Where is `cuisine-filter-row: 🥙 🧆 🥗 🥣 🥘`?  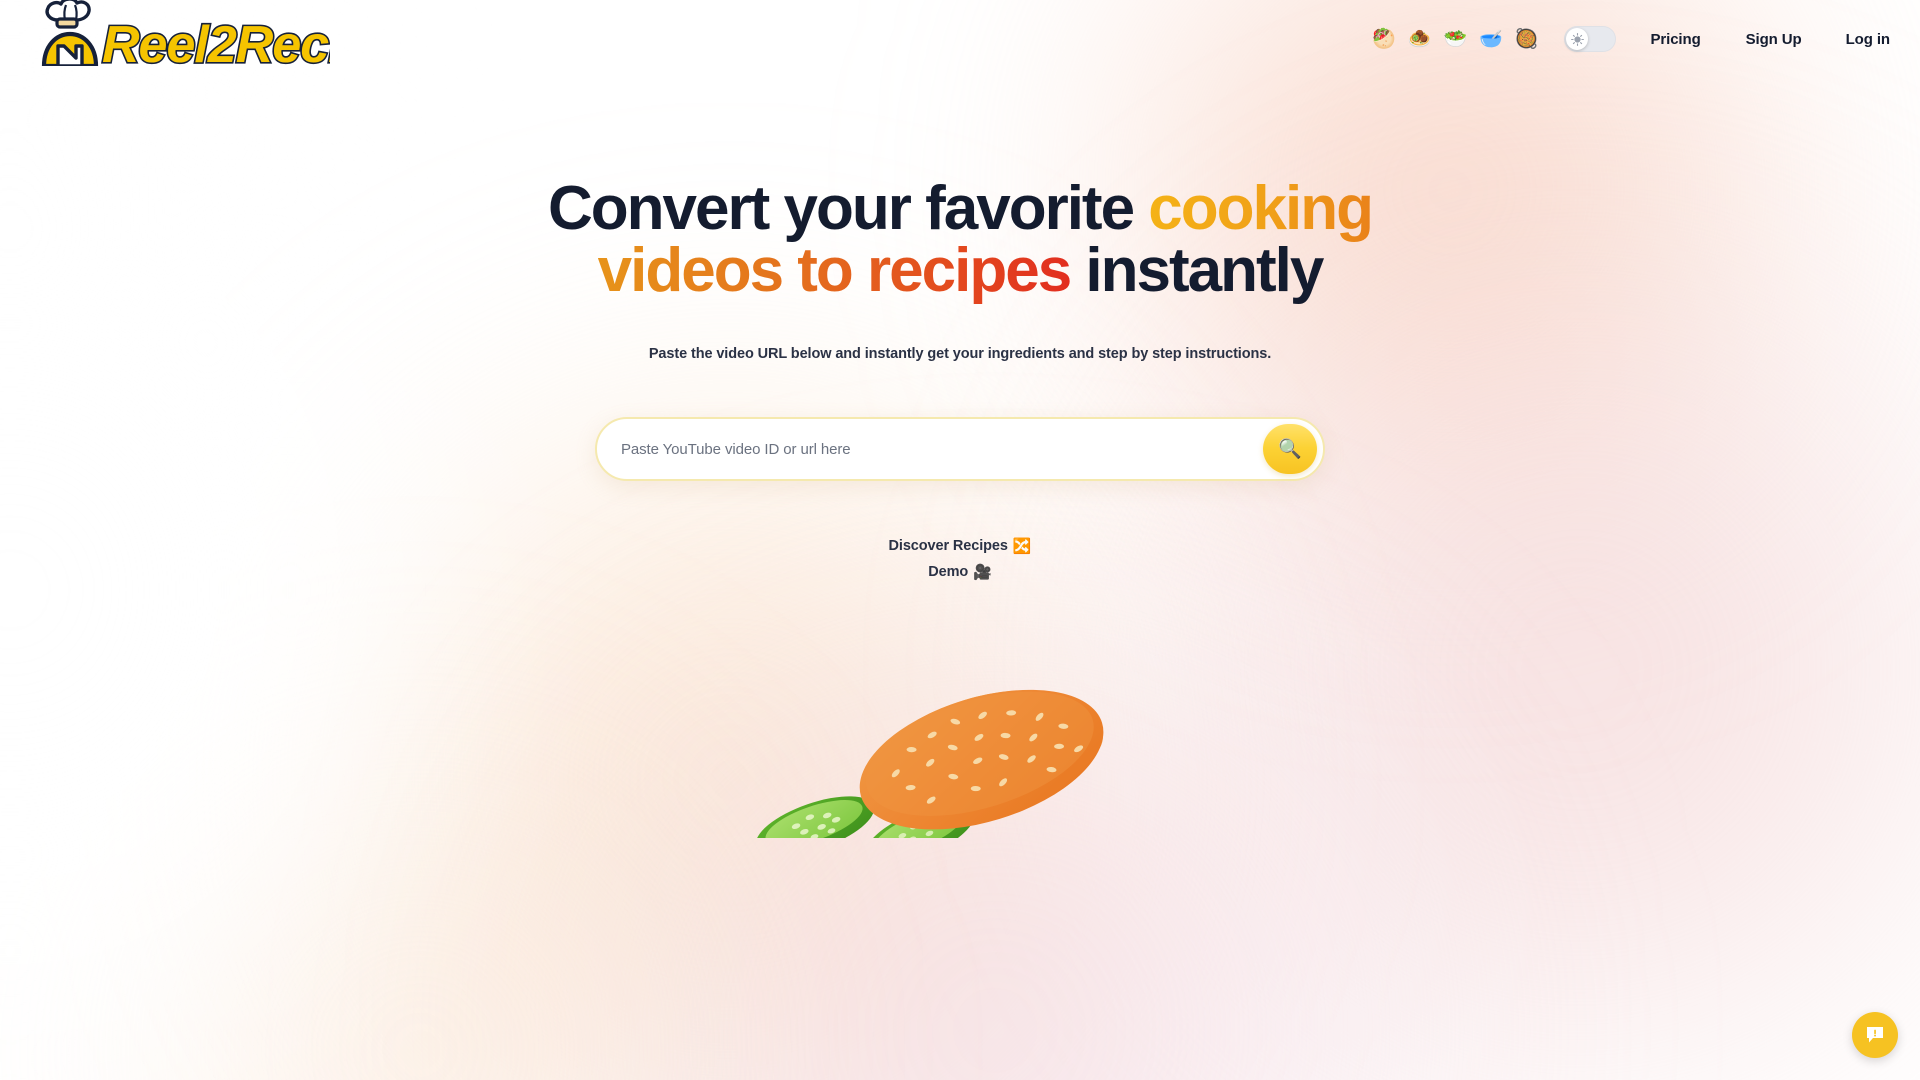
cuisine-filter-row: 🥙 🧆 🥗 🥣 🥘 is located at coordinates (1455, 39).